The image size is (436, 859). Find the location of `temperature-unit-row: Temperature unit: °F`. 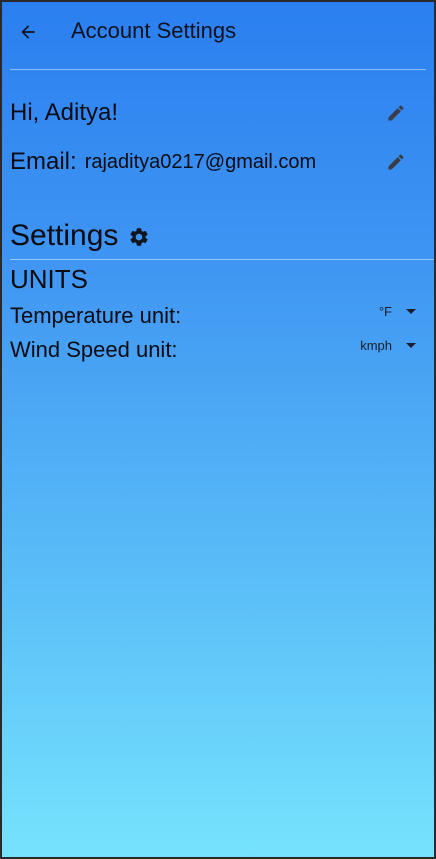

temperature-unit-row: Temperature unit: °F is located at coordinates (213, 316).